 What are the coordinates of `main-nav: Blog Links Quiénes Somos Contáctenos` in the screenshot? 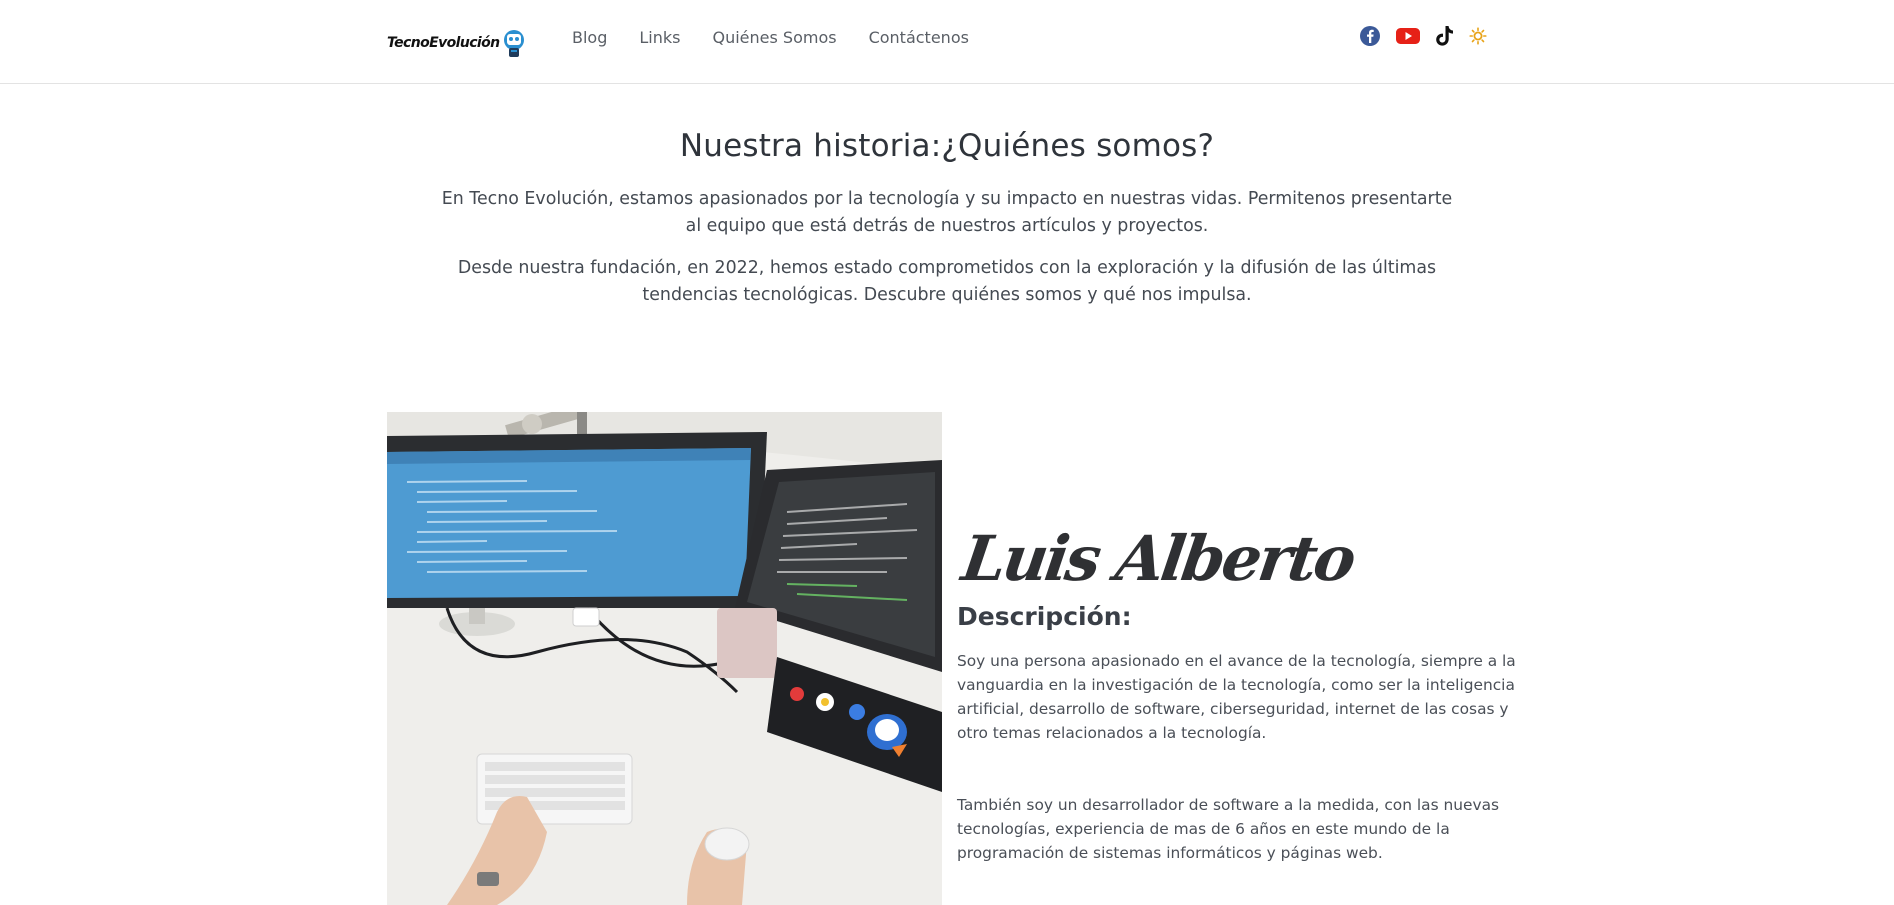 It's located at (786, 37).